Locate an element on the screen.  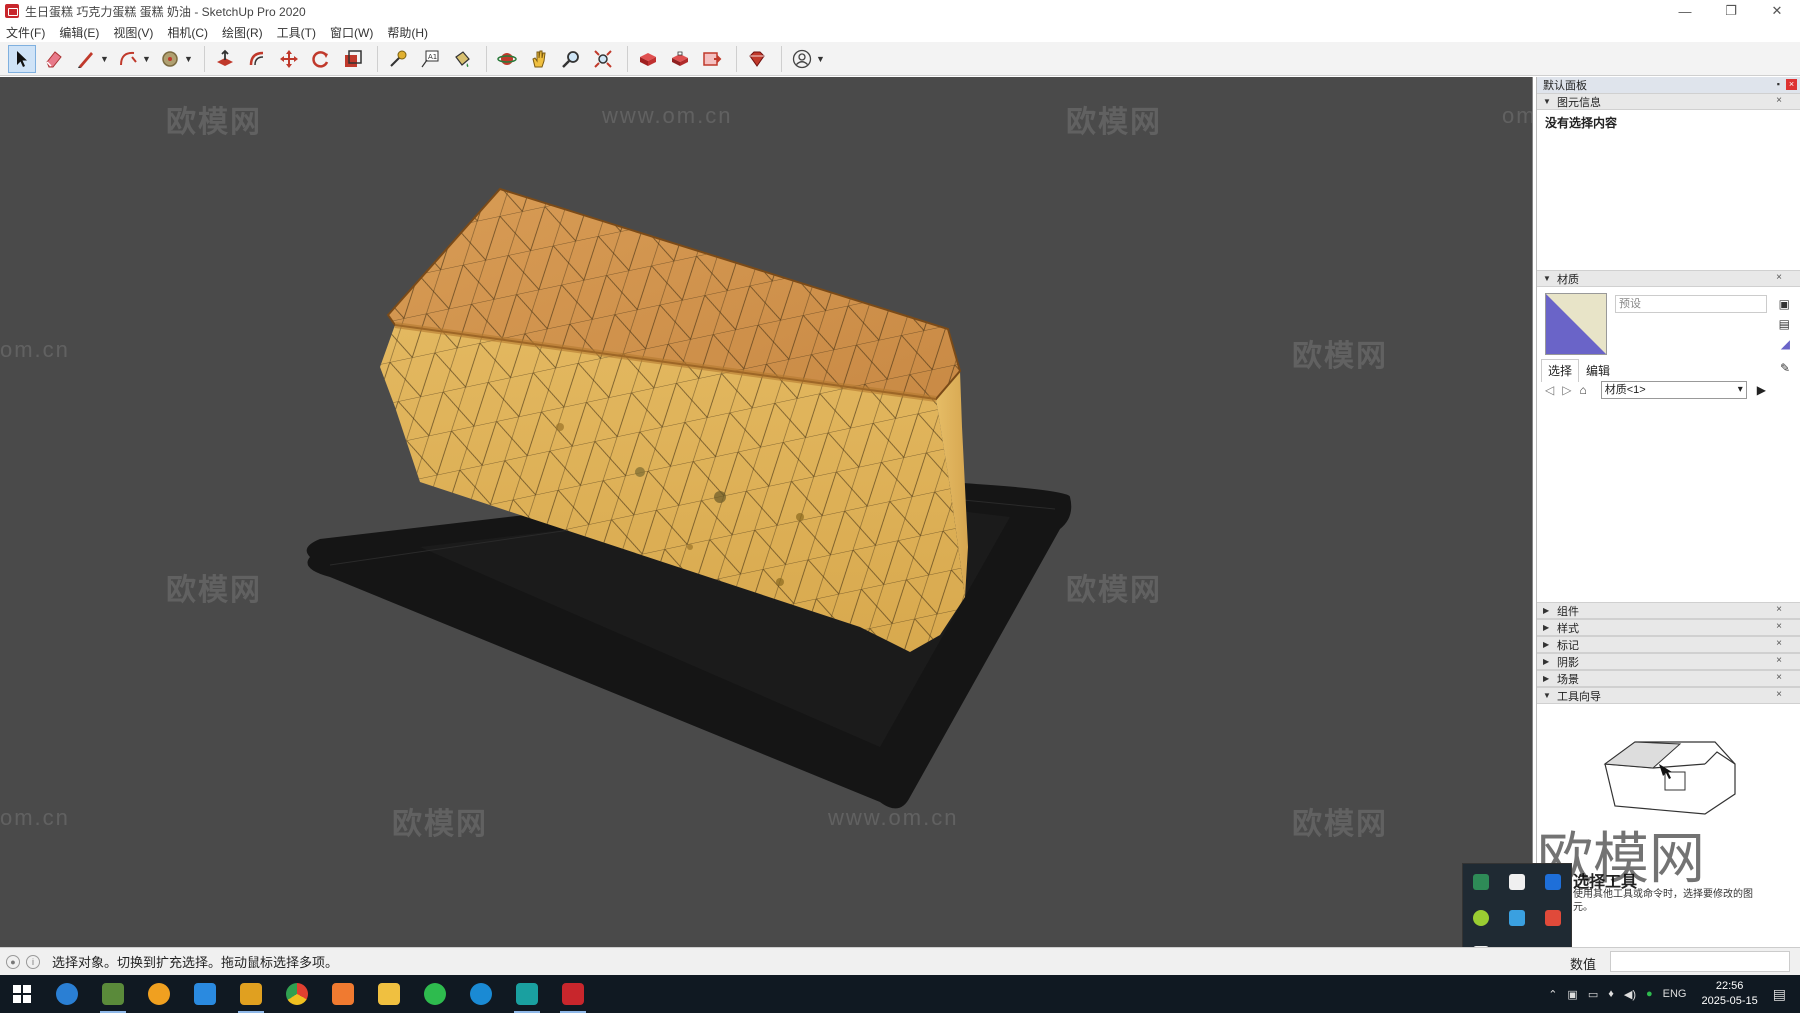
arc-dropdown-chevron-icon: ▼ is located at coordinates (147, 59).